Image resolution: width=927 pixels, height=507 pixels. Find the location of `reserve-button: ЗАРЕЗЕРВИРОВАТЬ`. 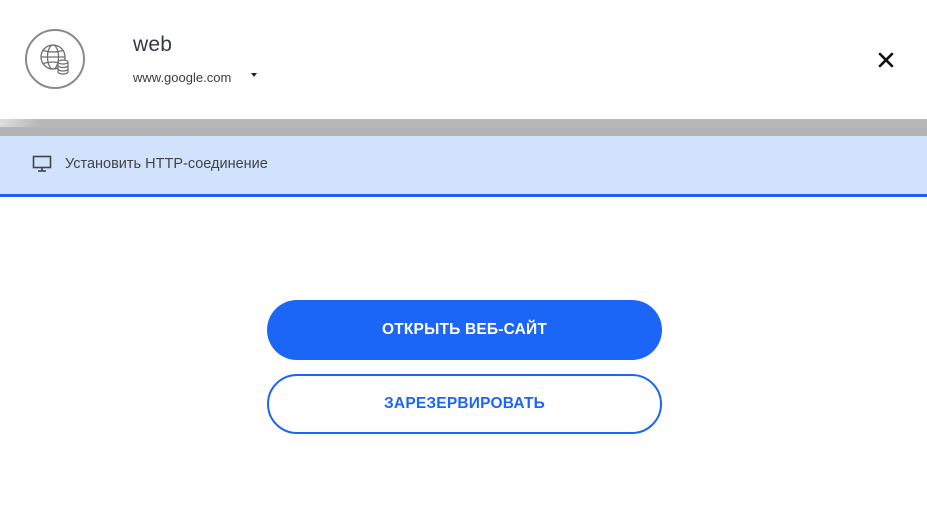

reserve-button: ЗАРЕЗЕРВИРОВАТЬ is located at coordinates (464, 404).